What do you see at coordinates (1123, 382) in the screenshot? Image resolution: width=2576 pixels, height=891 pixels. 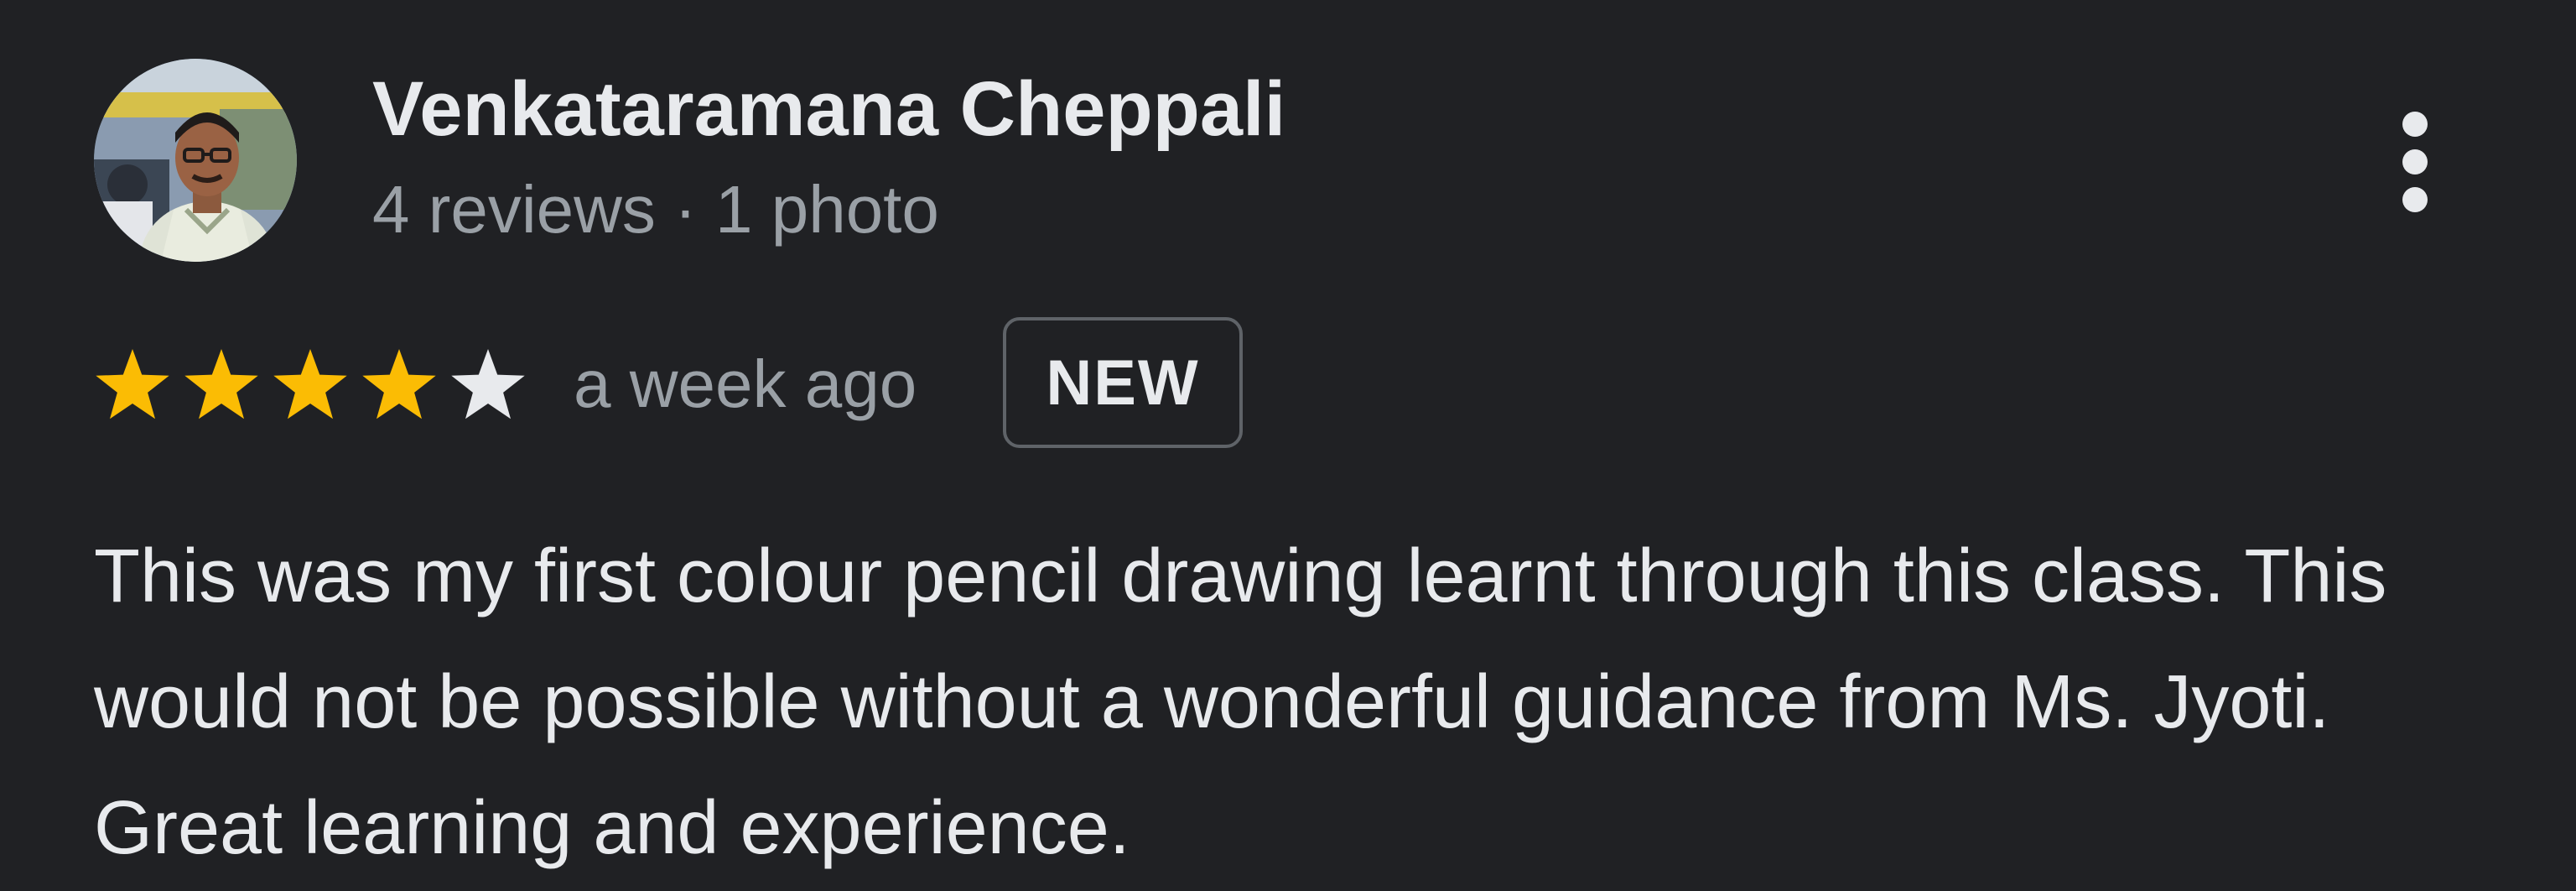 I see `new-badge: NEW` at bounding box center [1123, 382].